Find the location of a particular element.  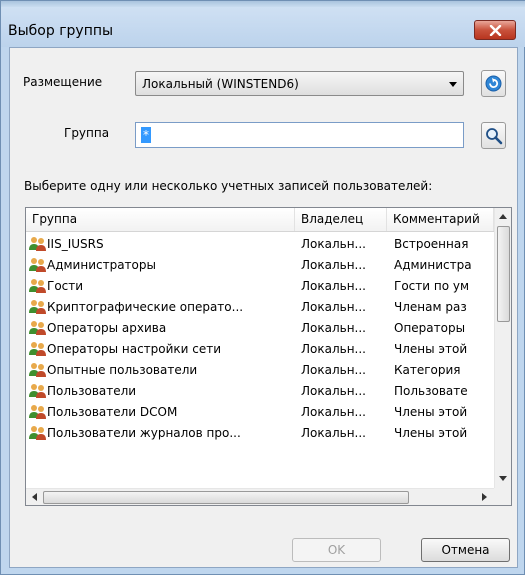

close-icon is located at coordinates (495, 30).